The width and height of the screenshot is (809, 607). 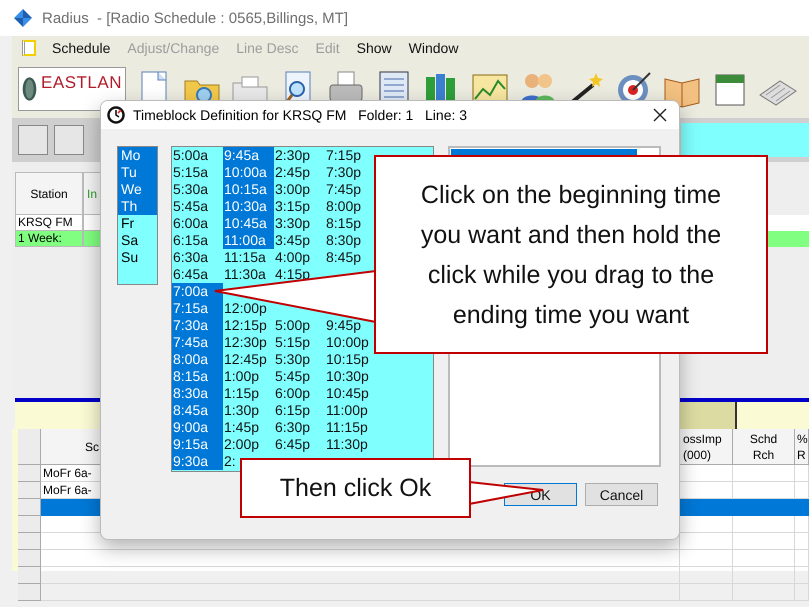 I want to click on list-item: 10:15p, so click(x=347, y=359).